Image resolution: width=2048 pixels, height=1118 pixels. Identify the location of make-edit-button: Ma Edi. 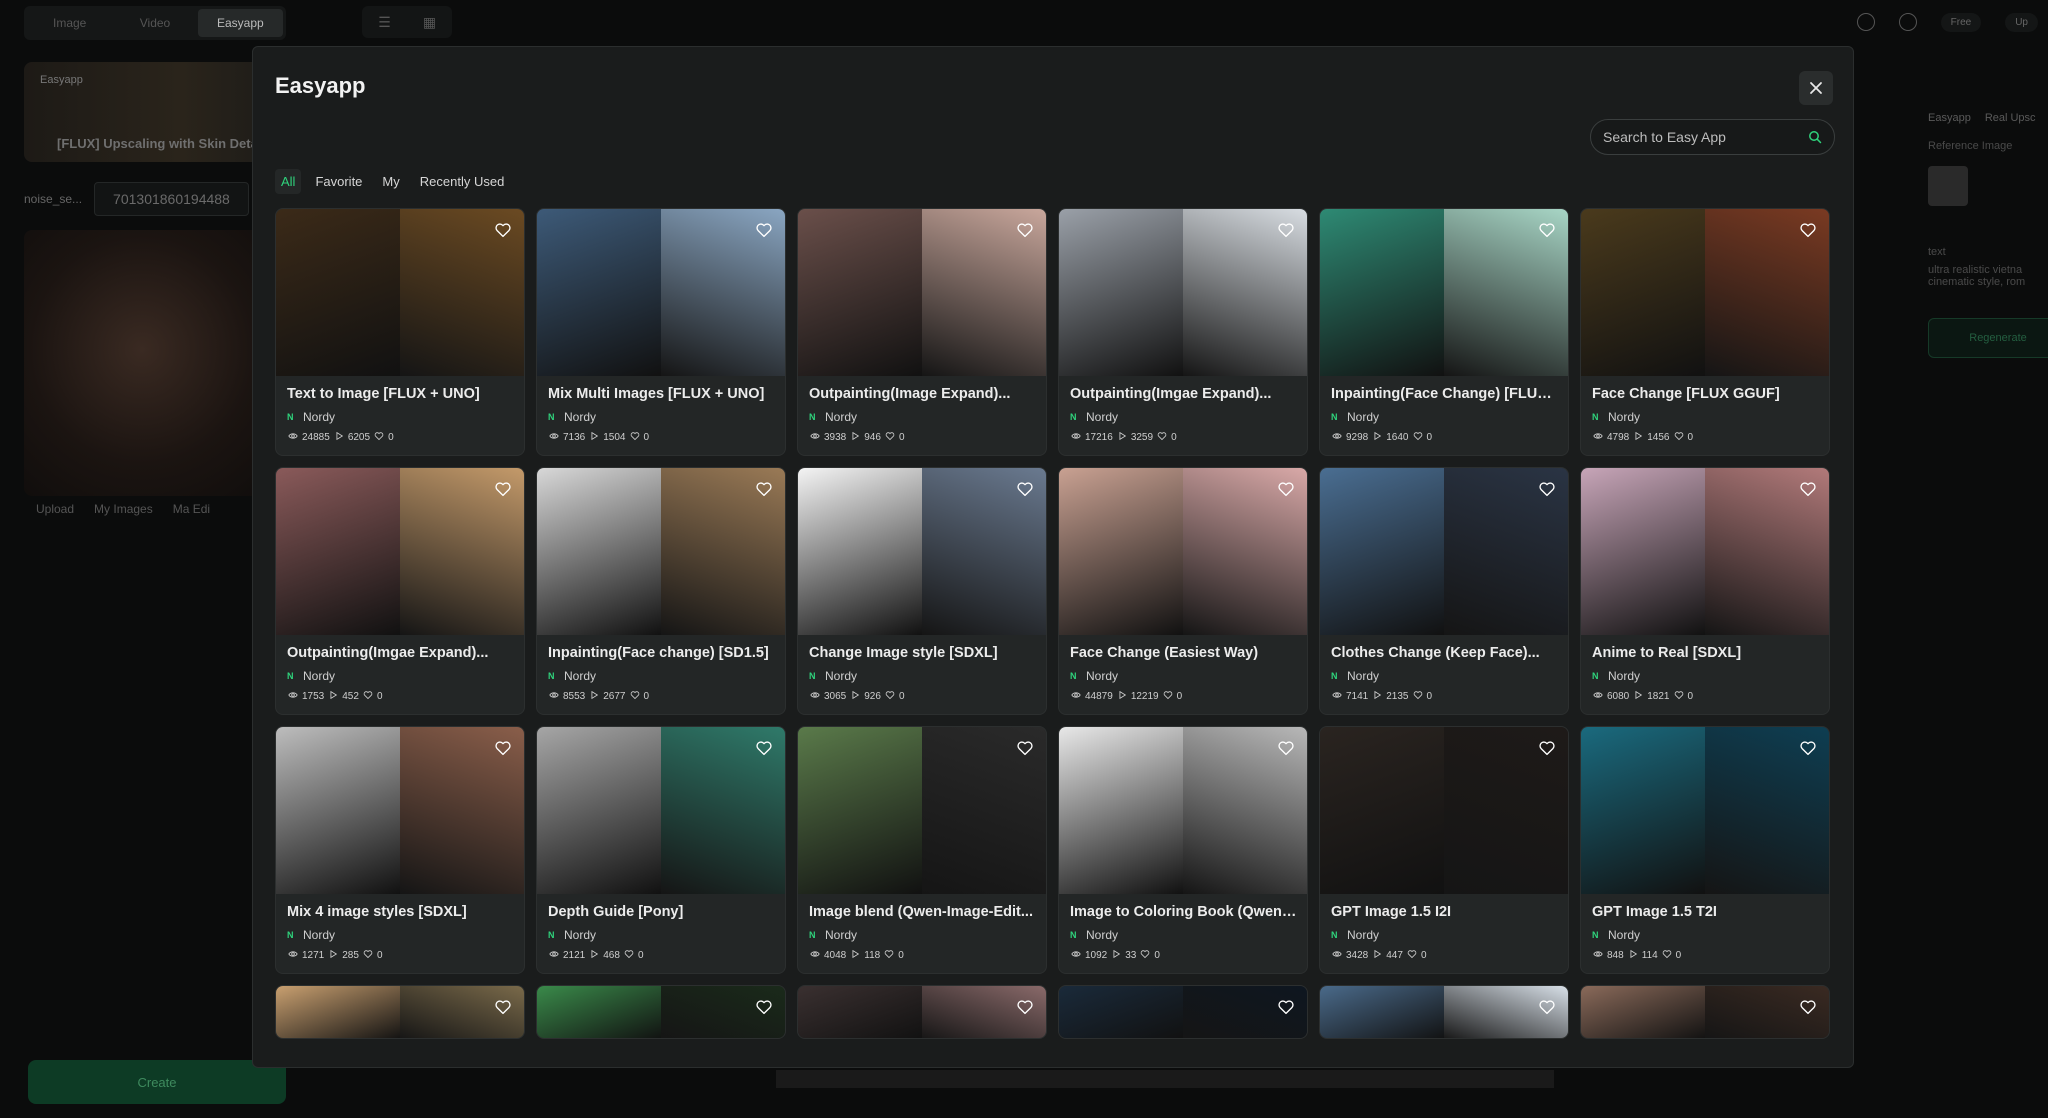
(191, 509).